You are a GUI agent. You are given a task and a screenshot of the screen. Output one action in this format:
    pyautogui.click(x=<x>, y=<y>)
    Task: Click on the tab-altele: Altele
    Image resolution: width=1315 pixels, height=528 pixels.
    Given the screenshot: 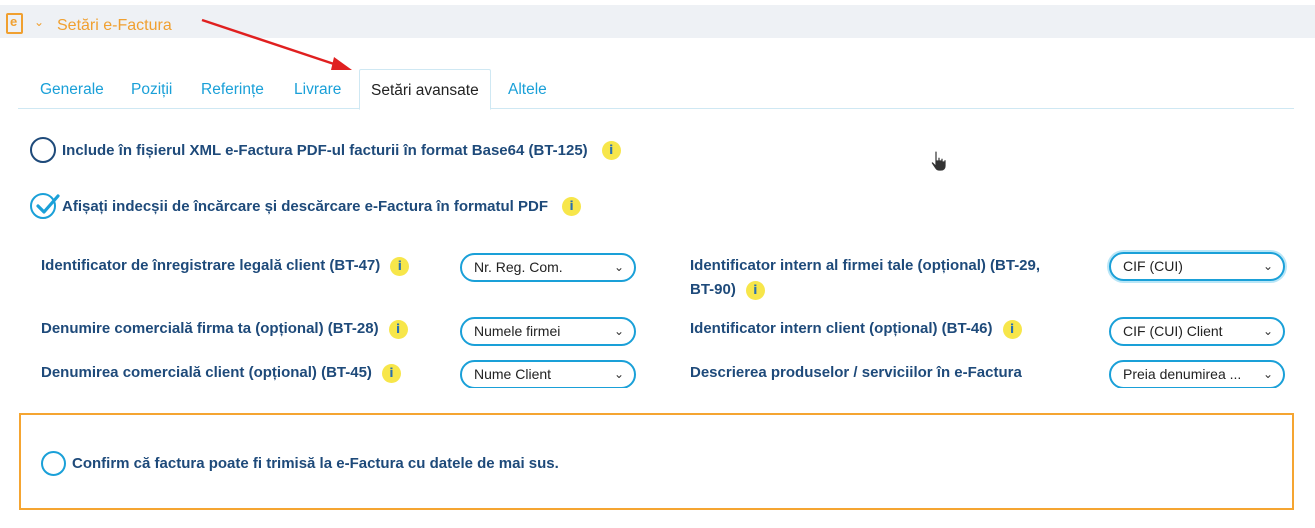 What is the action you would take?
    pyautogui.click(x=527, y=90)
    